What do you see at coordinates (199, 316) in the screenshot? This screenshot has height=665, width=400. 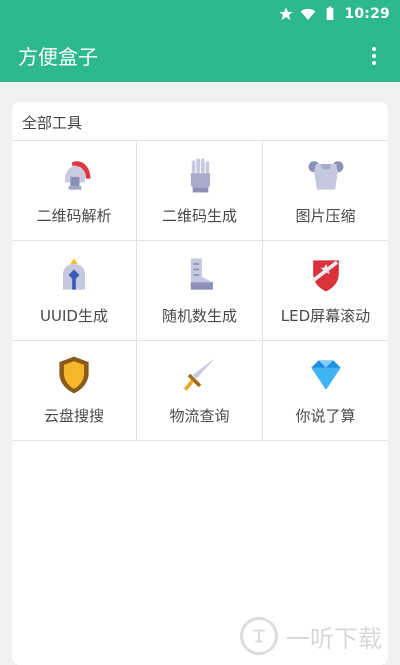 I see `tool-label: 随机数生成` at bounding box center [199, 316].